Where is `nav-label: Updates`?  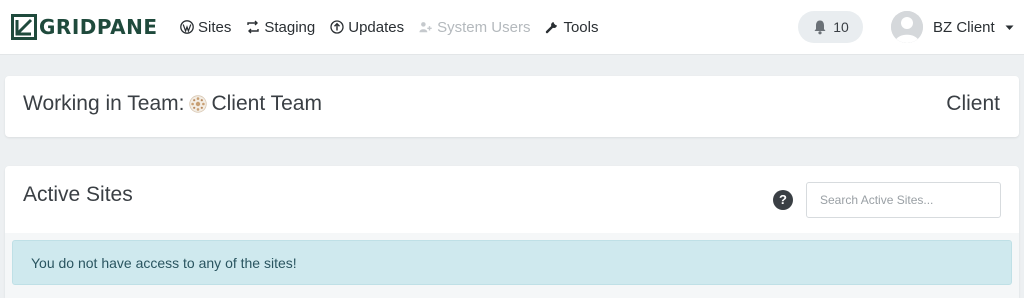 nav-label: Updates is located at coordinates (376, 27).